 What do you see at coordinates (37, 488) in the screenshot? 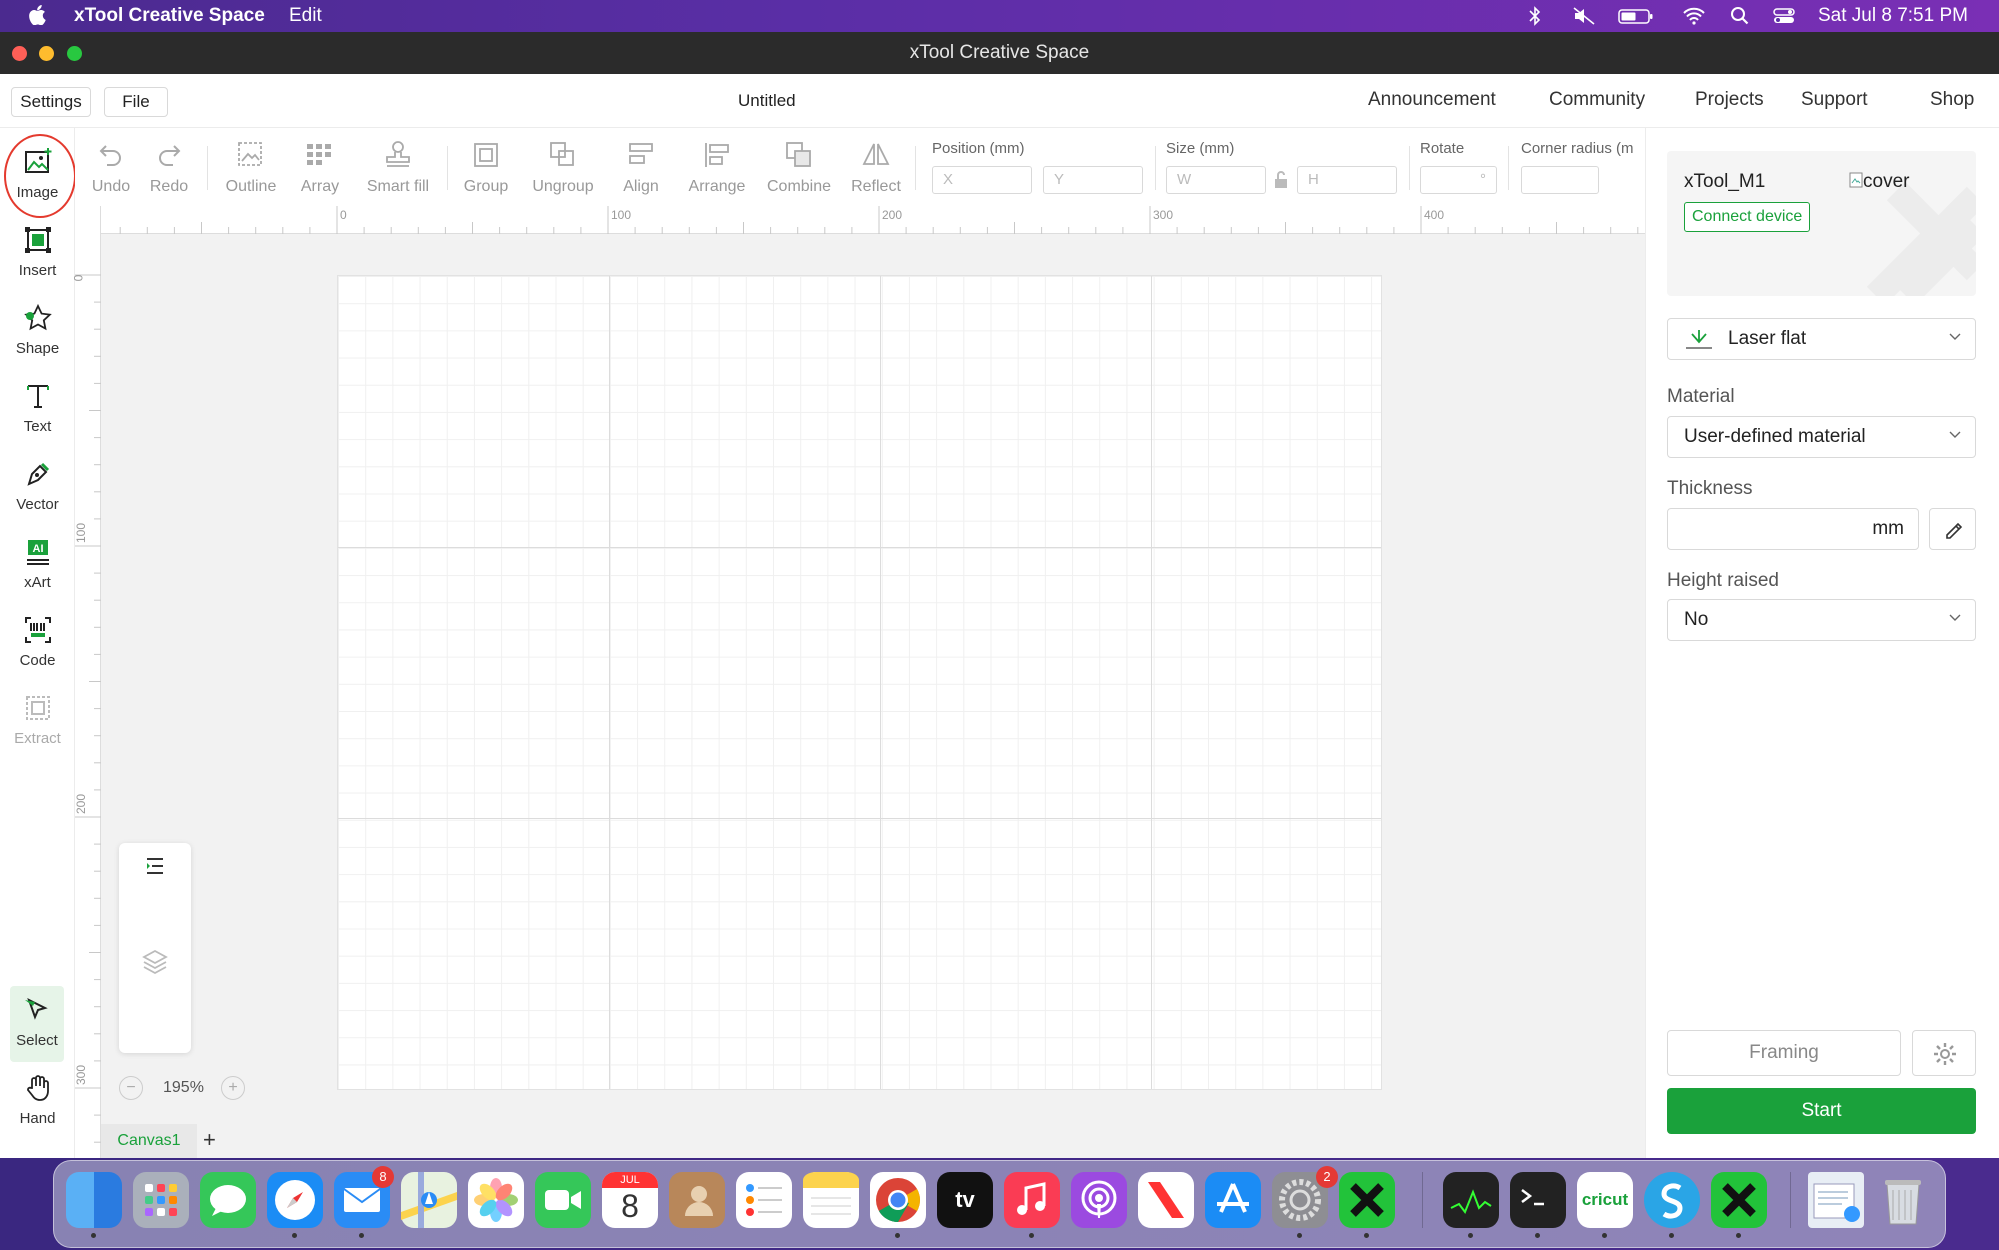
I see `tool-vector: Vector` at bounding box center [37, 488].